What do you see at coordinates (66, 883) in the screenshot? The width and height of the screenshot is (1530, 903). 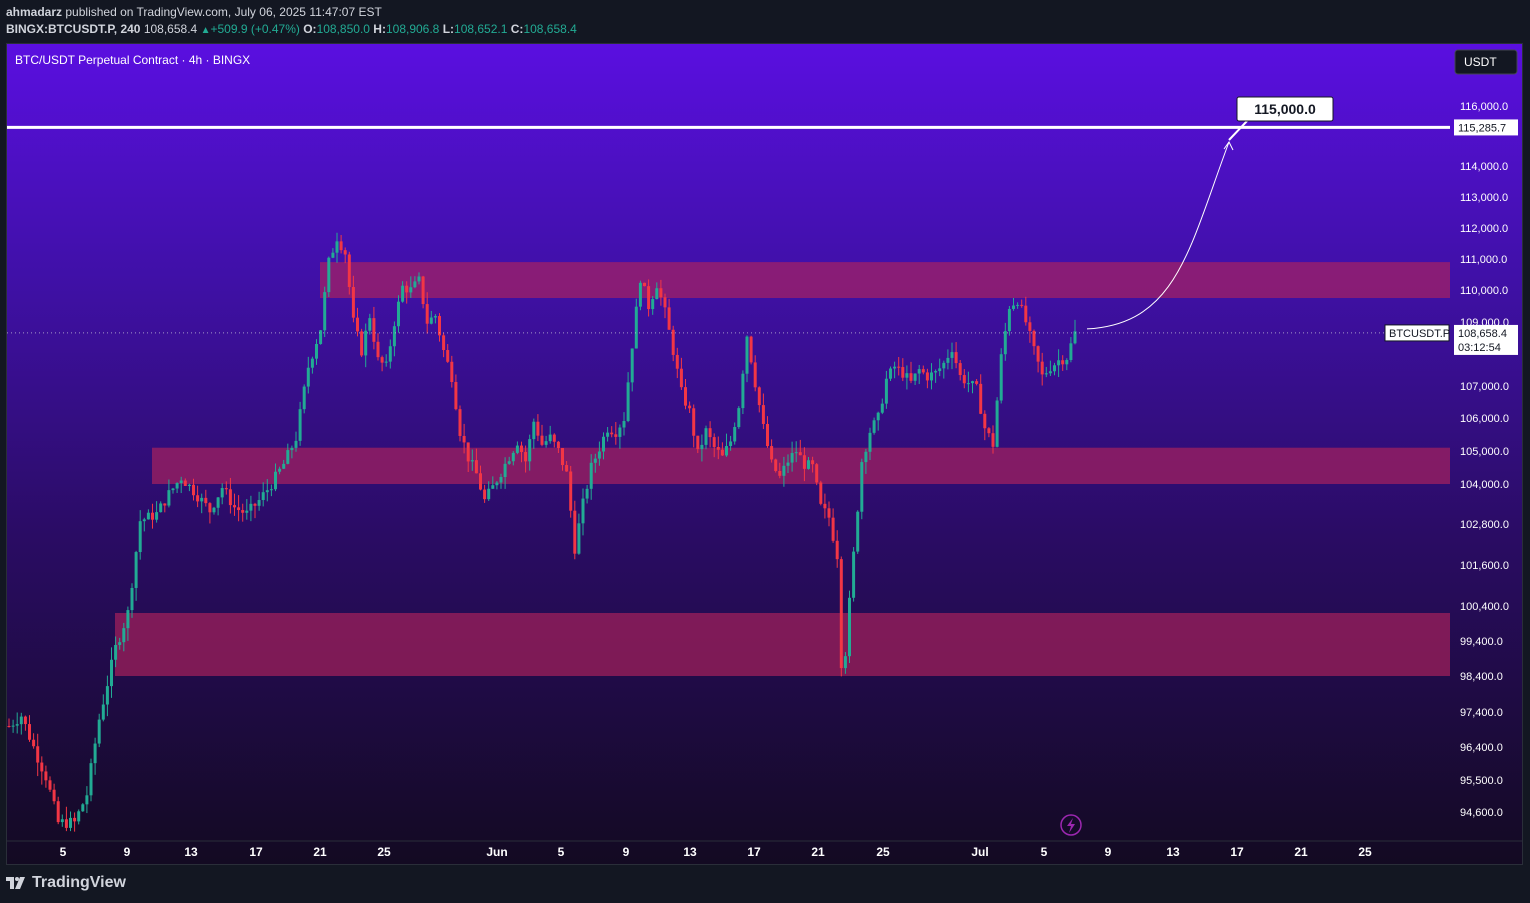 I see `footer-branding: TradingView` at bounding box center [66, 883].